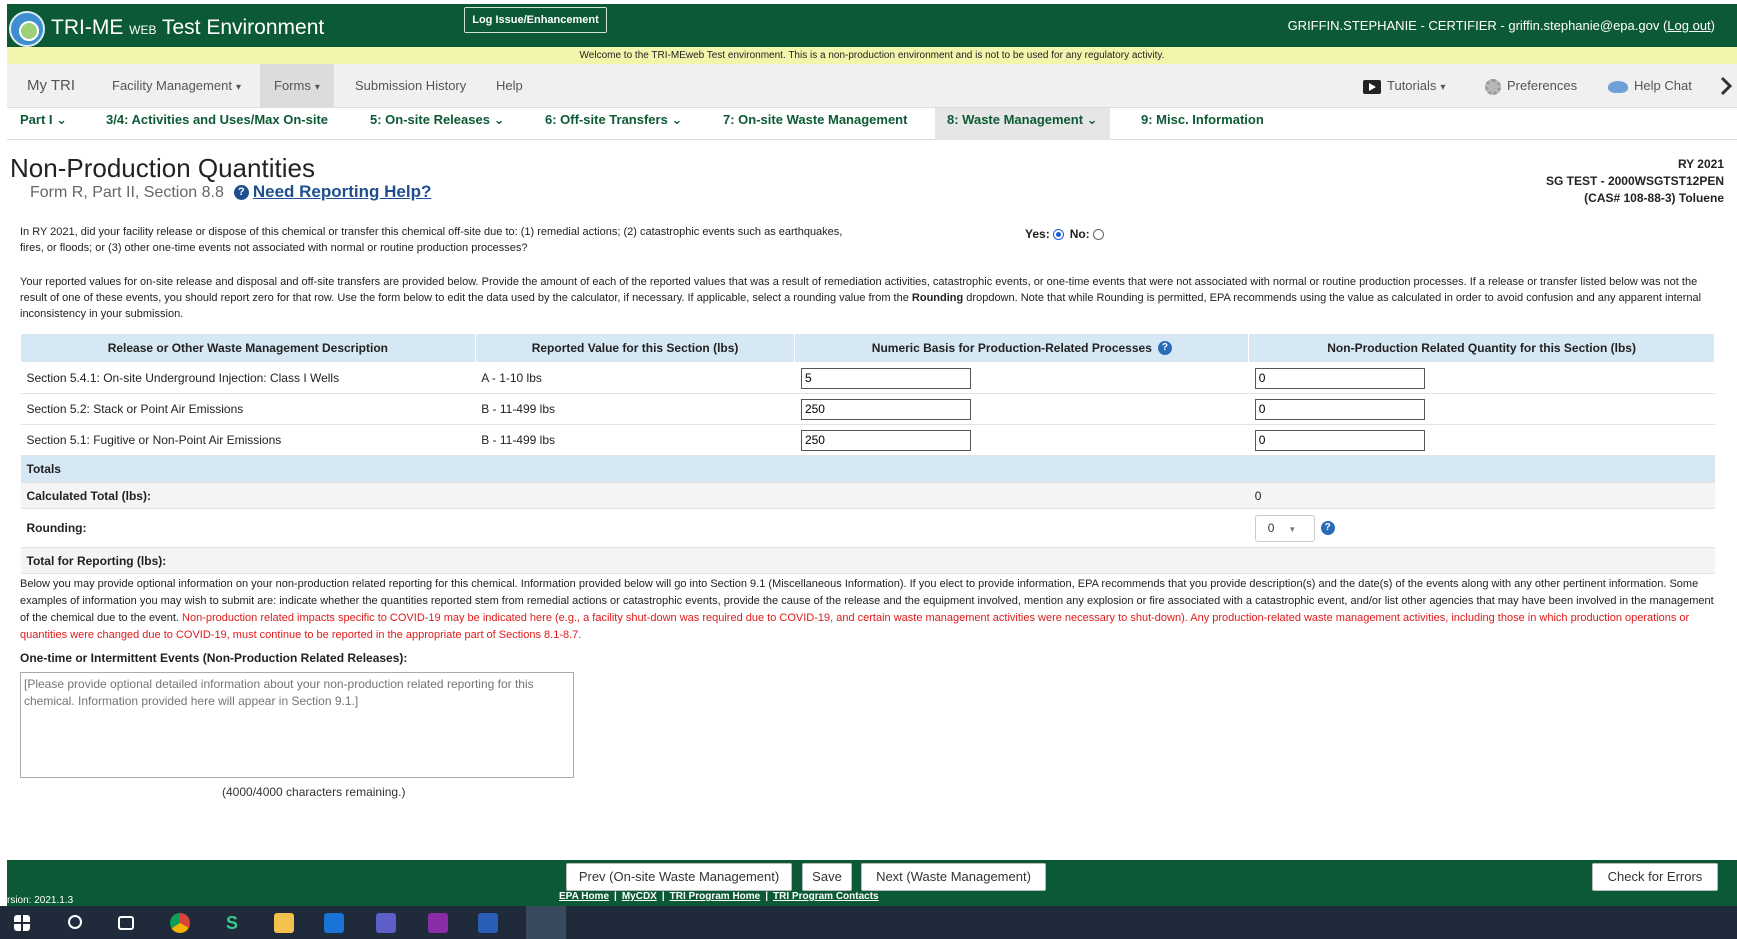  Describe the element at coordinates (1284, 528) in the screenshot. I see `rounding-dropdown: 0 ▼` at that location.